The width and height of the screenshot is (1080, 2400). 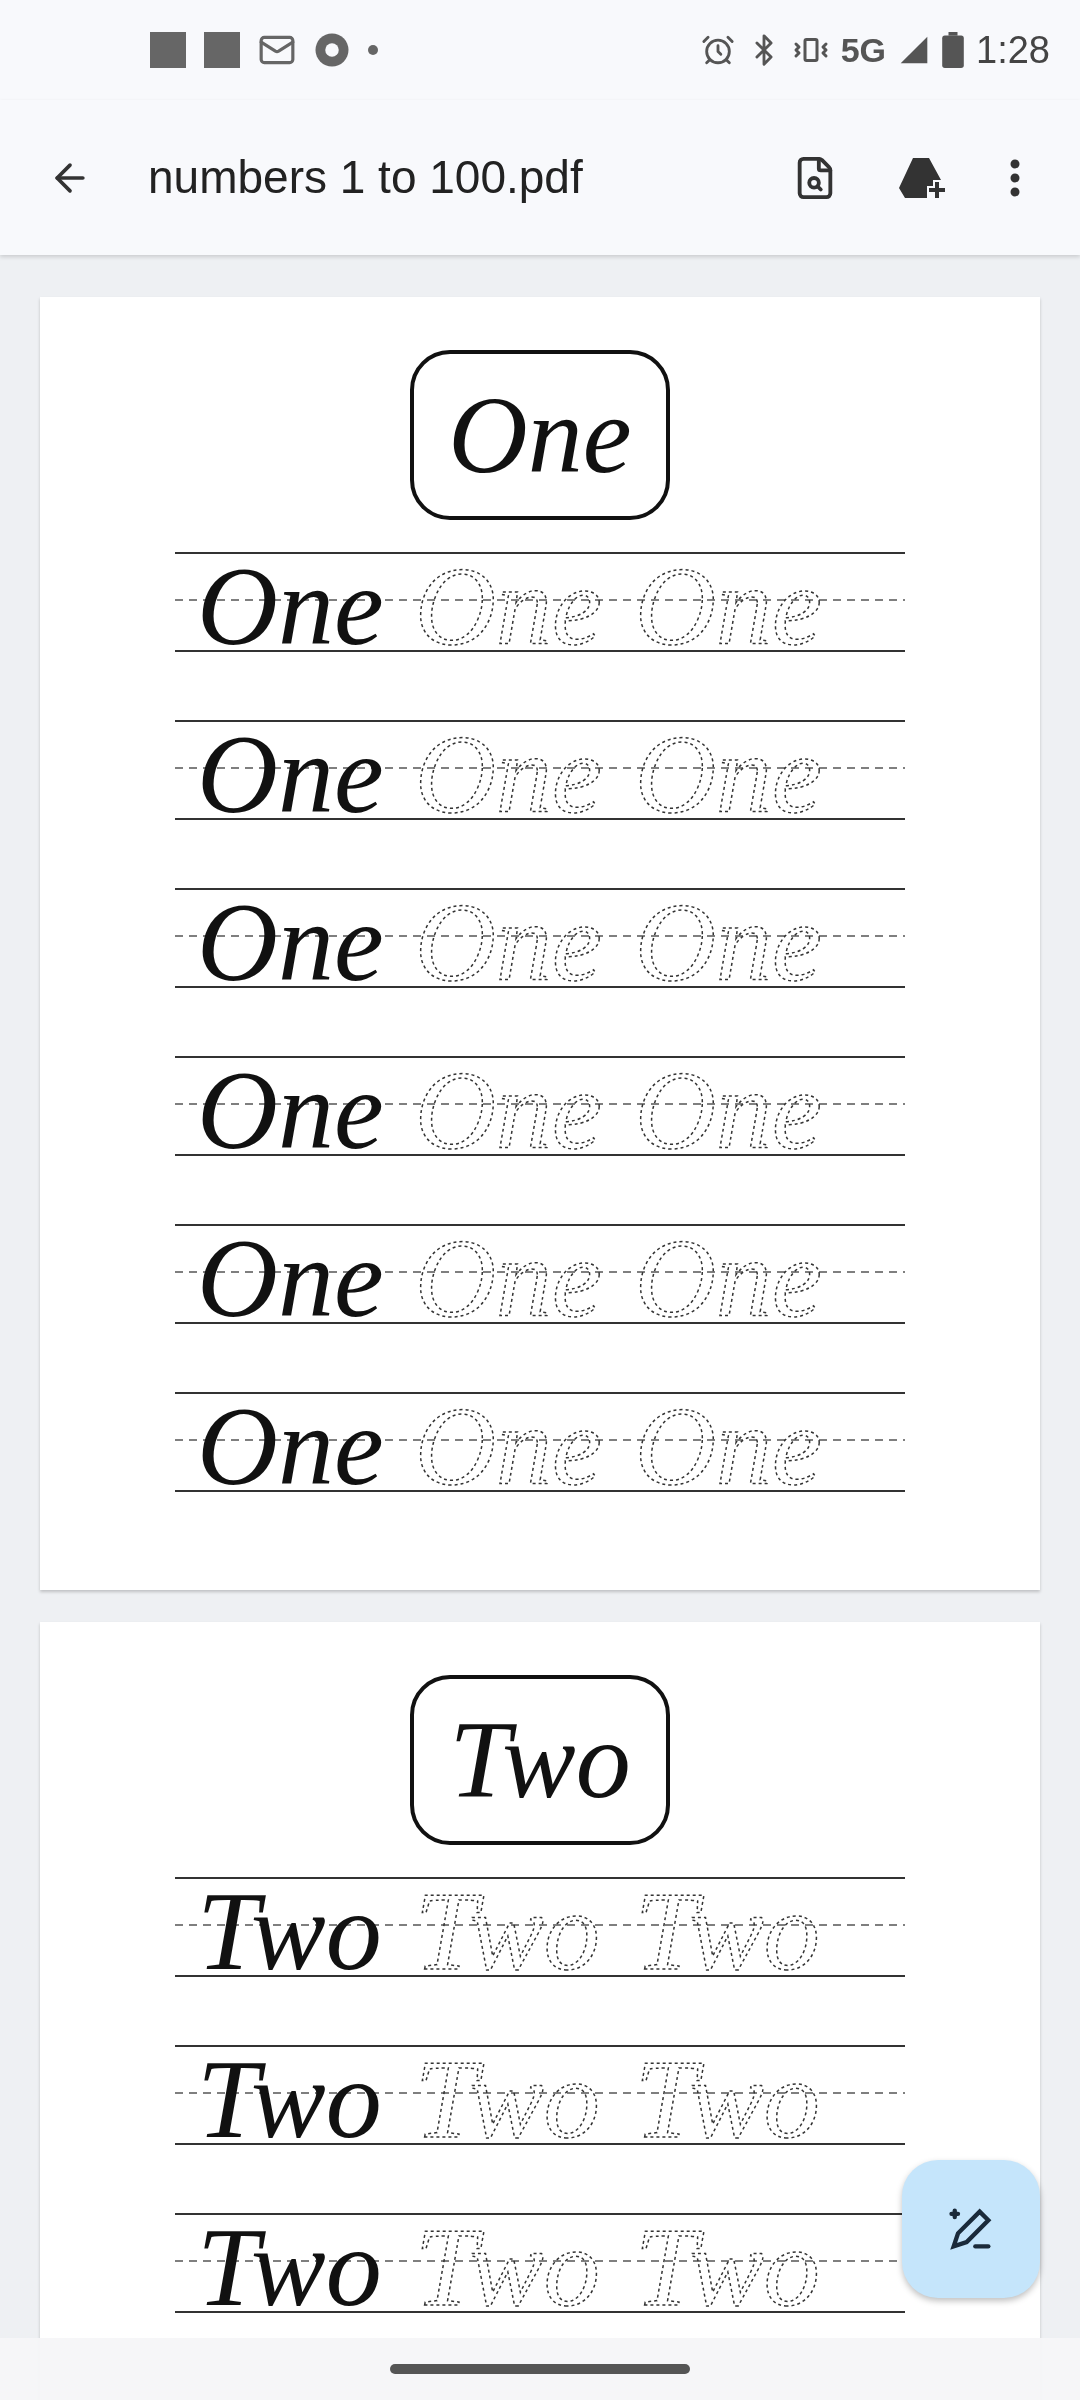 What do you see at coordinates (366, 177) in the screenshot?
I see `document-title: numbers 1 to 100.pdf` at bounding box center [366, 177].